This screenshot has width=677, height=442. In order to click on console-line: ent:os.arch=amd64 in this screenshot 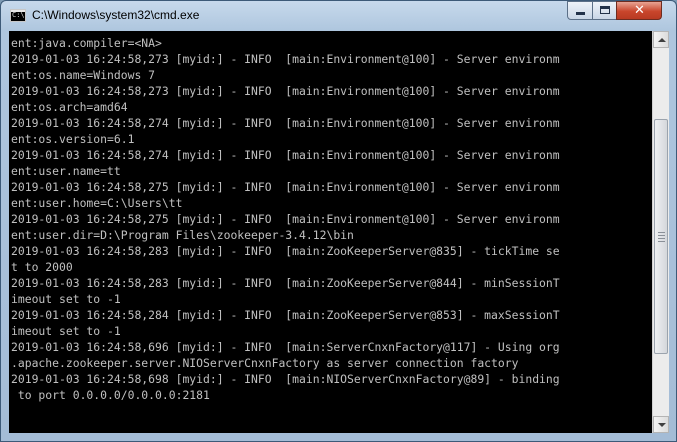, I will do `click(69, 107)`.